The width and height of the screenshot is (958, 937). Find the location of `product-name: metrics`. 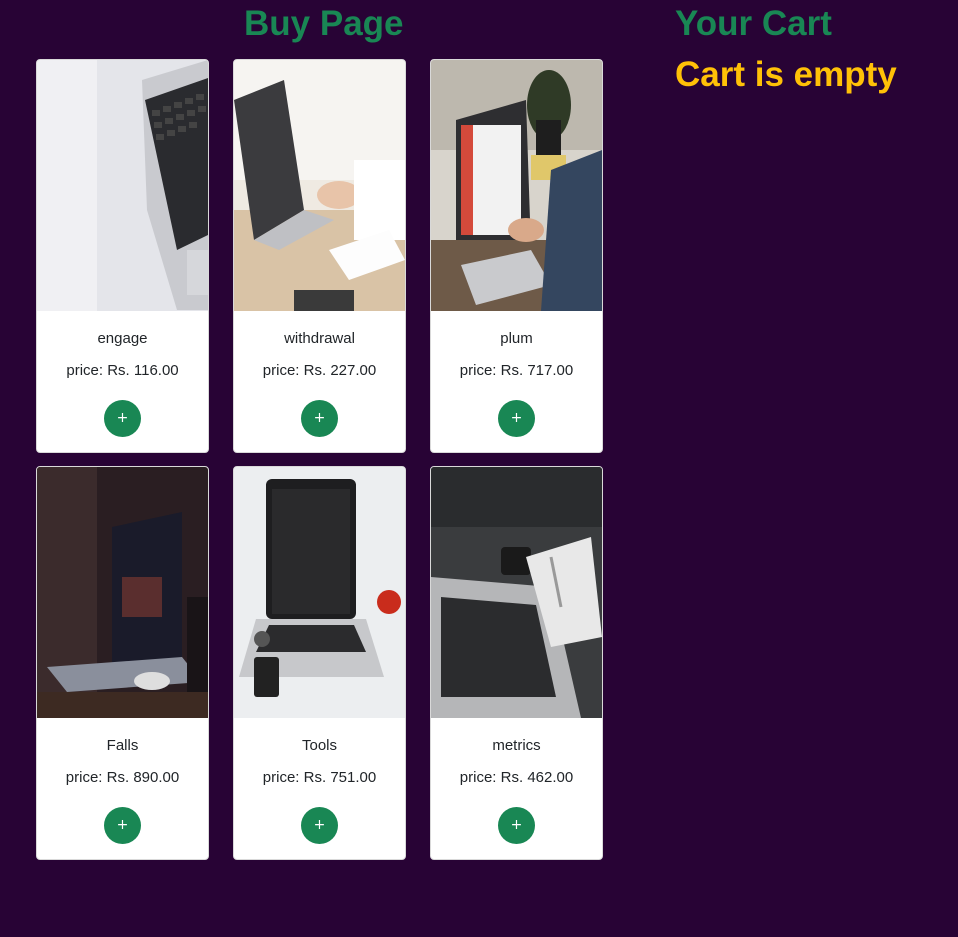

product-name: metrics is located at coordinates (516, 745).